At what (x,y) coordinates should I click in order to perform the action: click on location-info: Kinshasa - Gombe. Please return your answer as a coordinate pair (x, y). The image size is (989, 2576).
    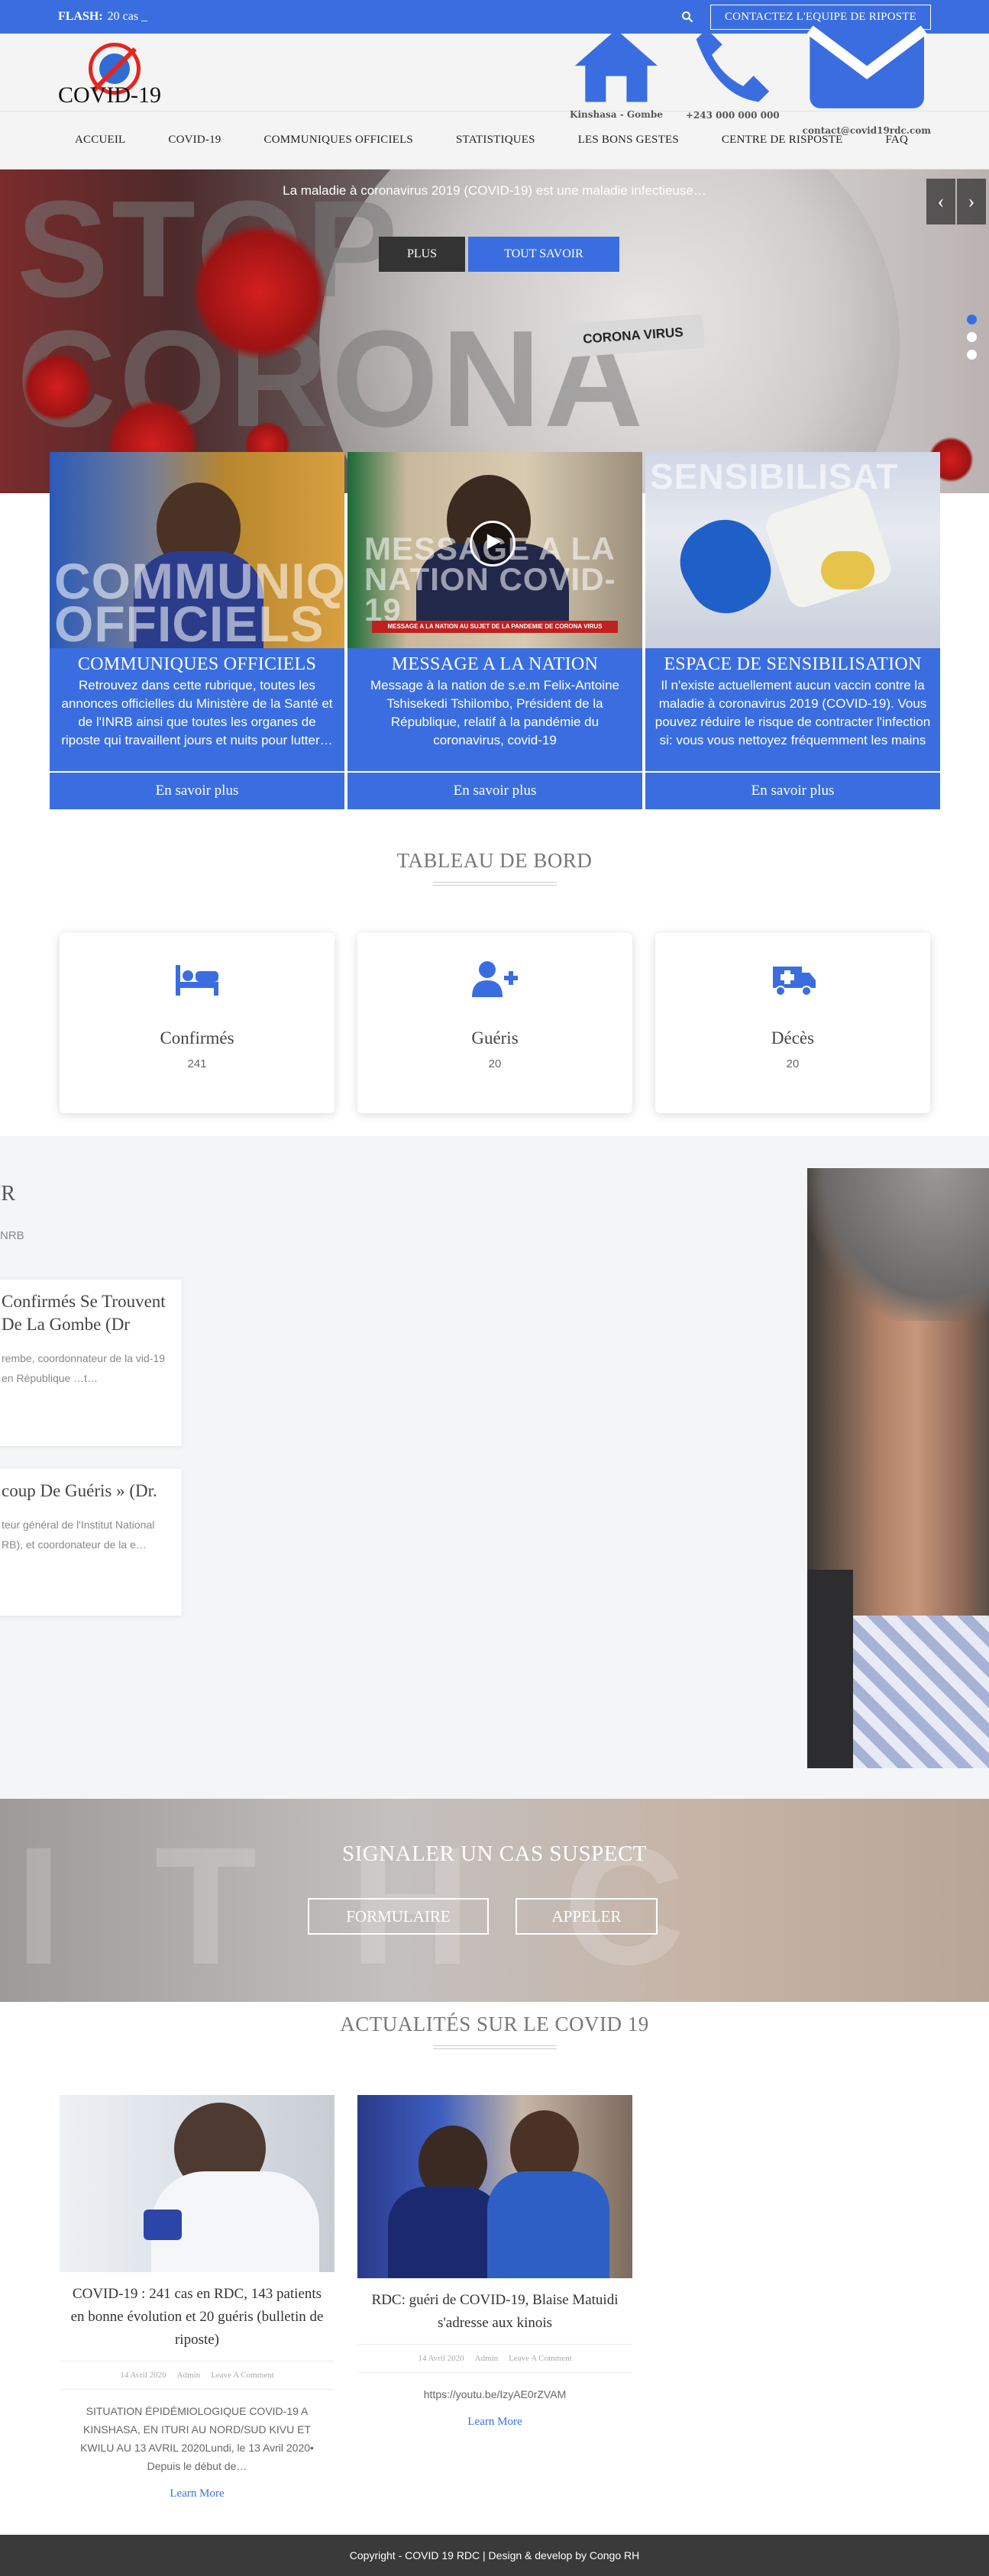
    Looking at the image, I should click on (616, 72).